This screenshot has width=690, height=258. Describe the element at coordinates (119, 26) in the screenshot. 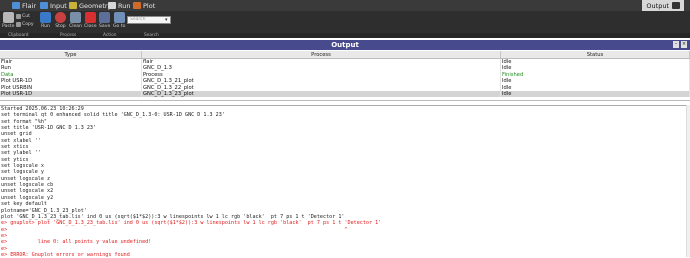

I see `goto-label: Go to` at that location.